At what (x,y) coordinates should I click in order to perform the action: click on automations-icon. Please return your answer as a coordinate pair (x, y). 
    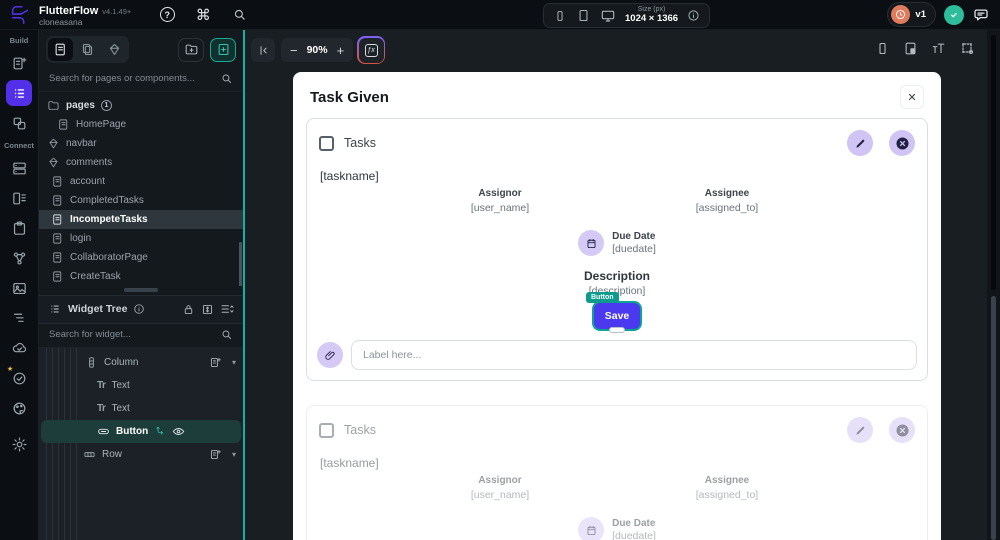
    Looking at the image, I should click on (19, 318).